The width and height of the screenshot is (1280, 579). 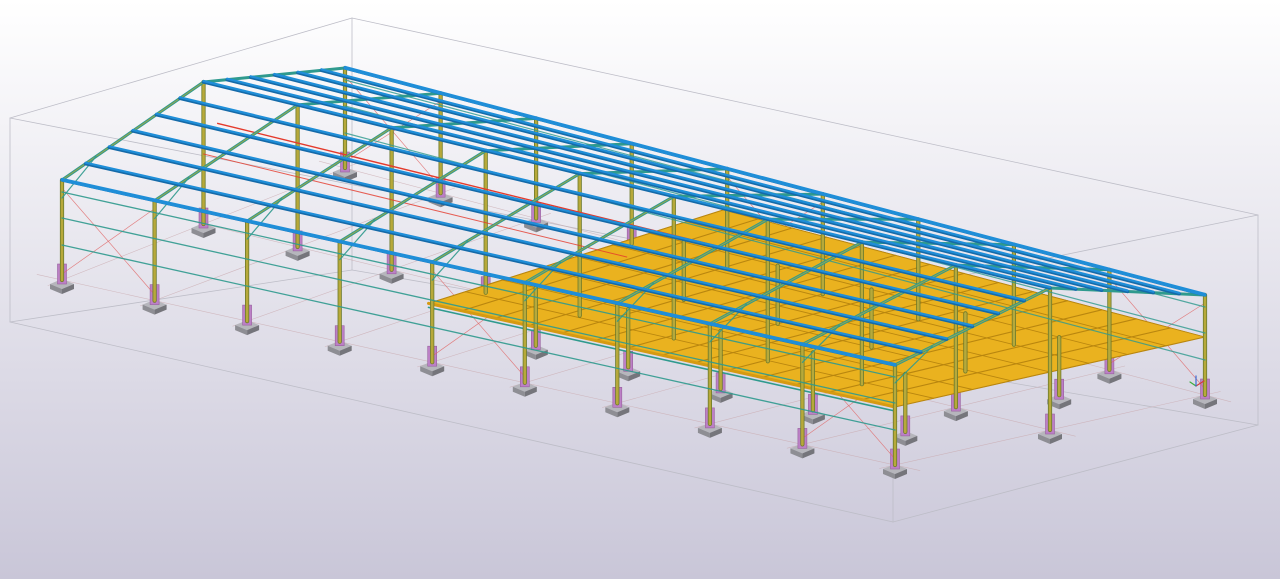 I want to click on axis-y, so click(x=1193, y=384).